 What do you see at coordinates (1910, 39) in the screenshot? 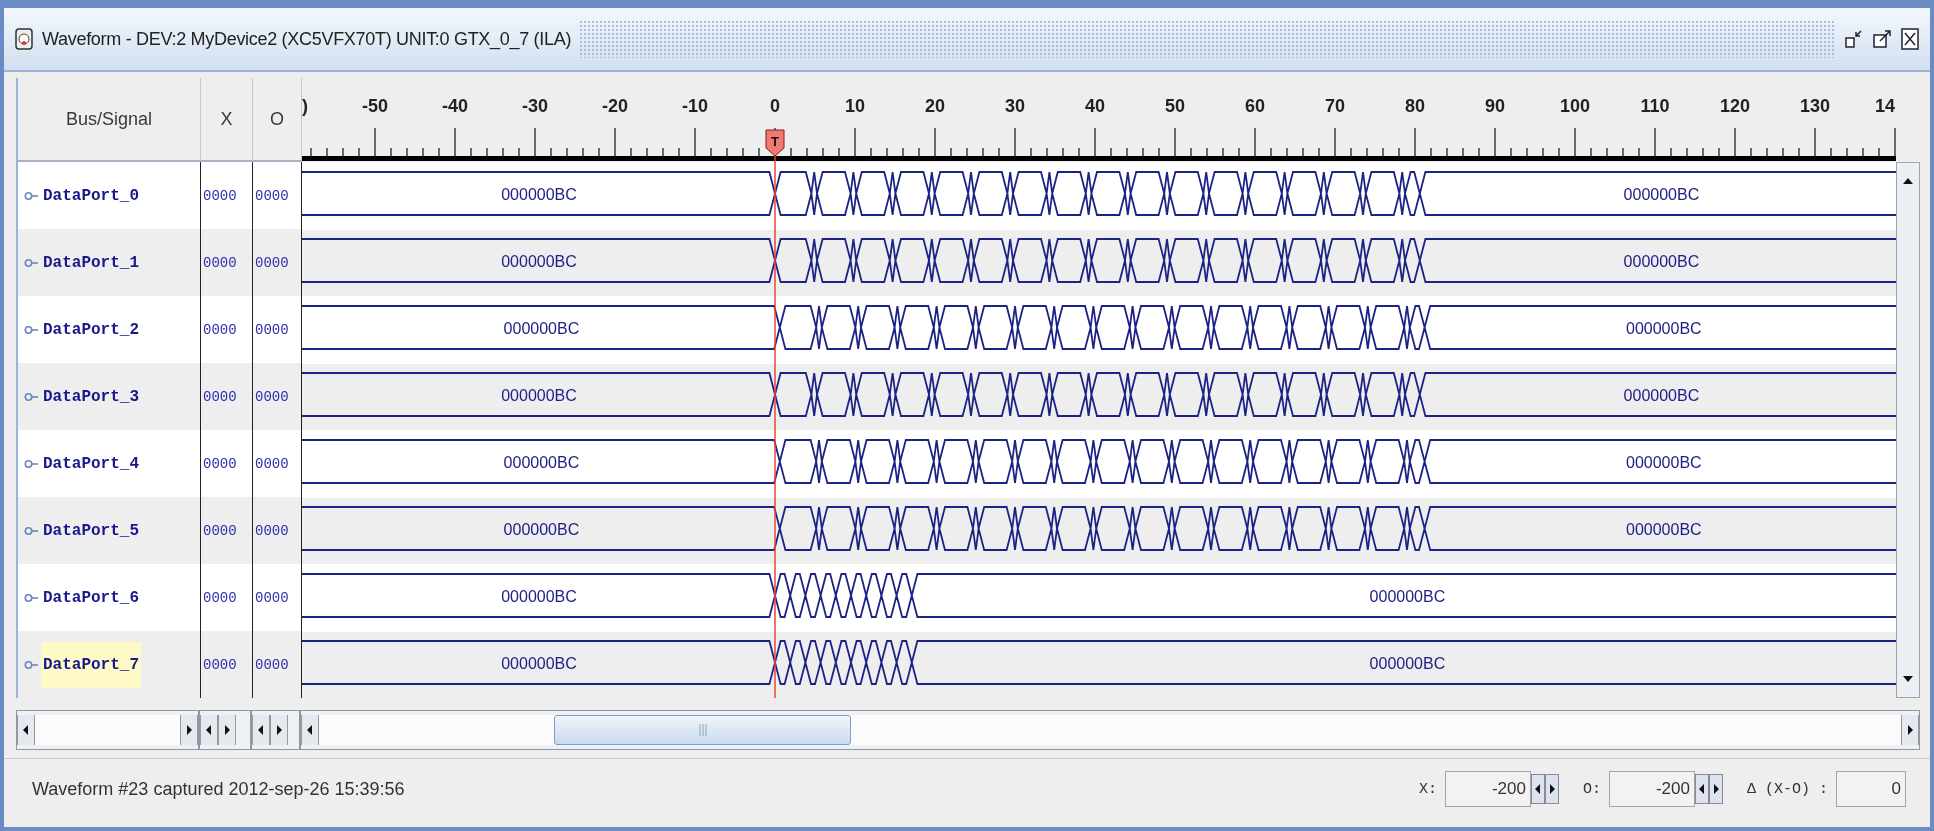
I see `close-icon` at bounding box center [1910, 39].